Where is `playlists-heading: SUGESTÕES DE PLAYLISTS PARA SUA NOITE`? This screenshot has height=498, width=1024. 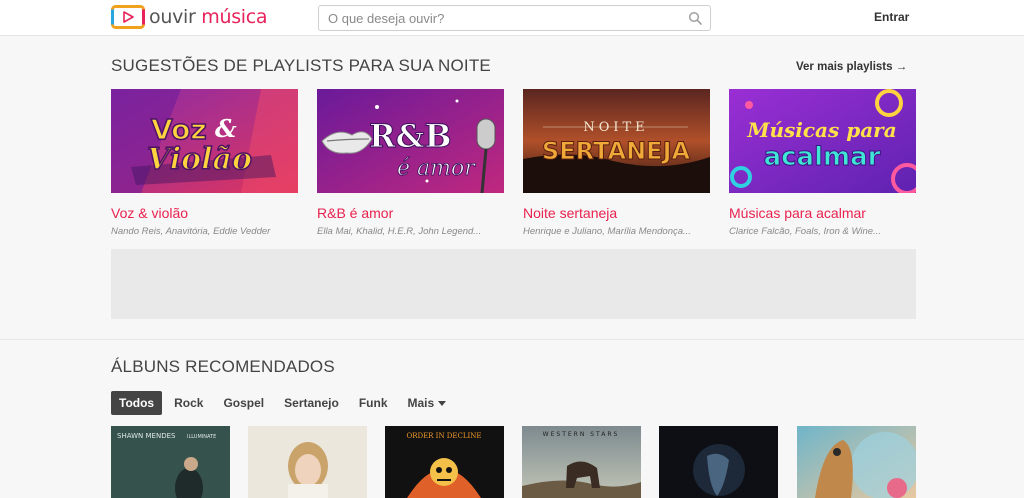
playlists-heading: SUGESTÕES DE PLAYLISTS PARA SUA NOITE is located at coordinates (301, 65).